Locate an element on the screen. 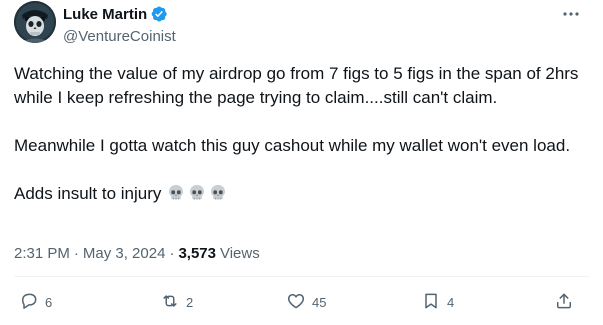 The height and width of the screenshot is (325, 603). action-bar: 6 2 45 4 is located at coordinates (301, 302).